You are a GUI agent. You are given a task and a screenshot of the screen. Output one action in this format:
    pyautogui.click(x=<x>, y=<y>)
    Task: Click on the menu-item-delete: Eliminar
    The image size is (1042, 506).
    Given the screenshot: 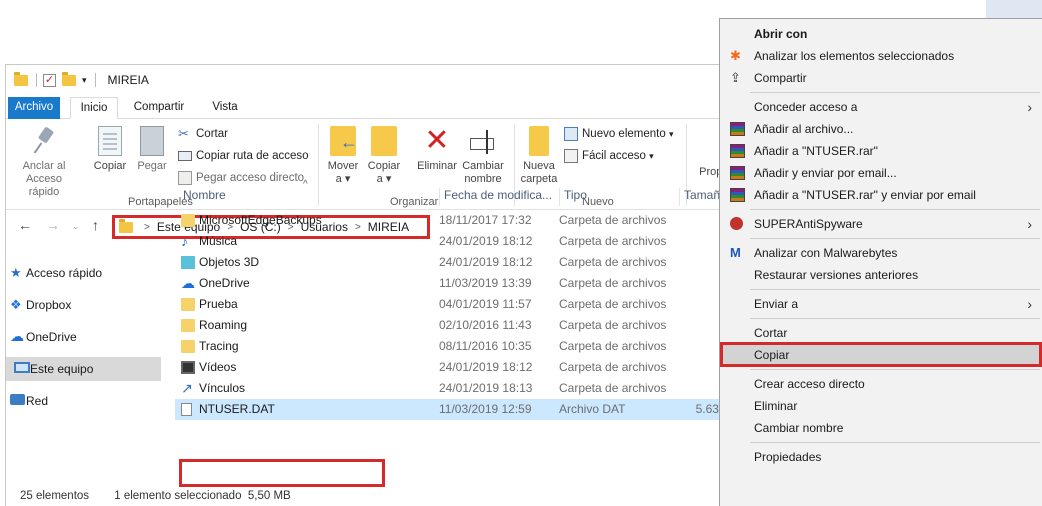 What is the action you would take?
    pyautogui.click(x=881, y=406)
    